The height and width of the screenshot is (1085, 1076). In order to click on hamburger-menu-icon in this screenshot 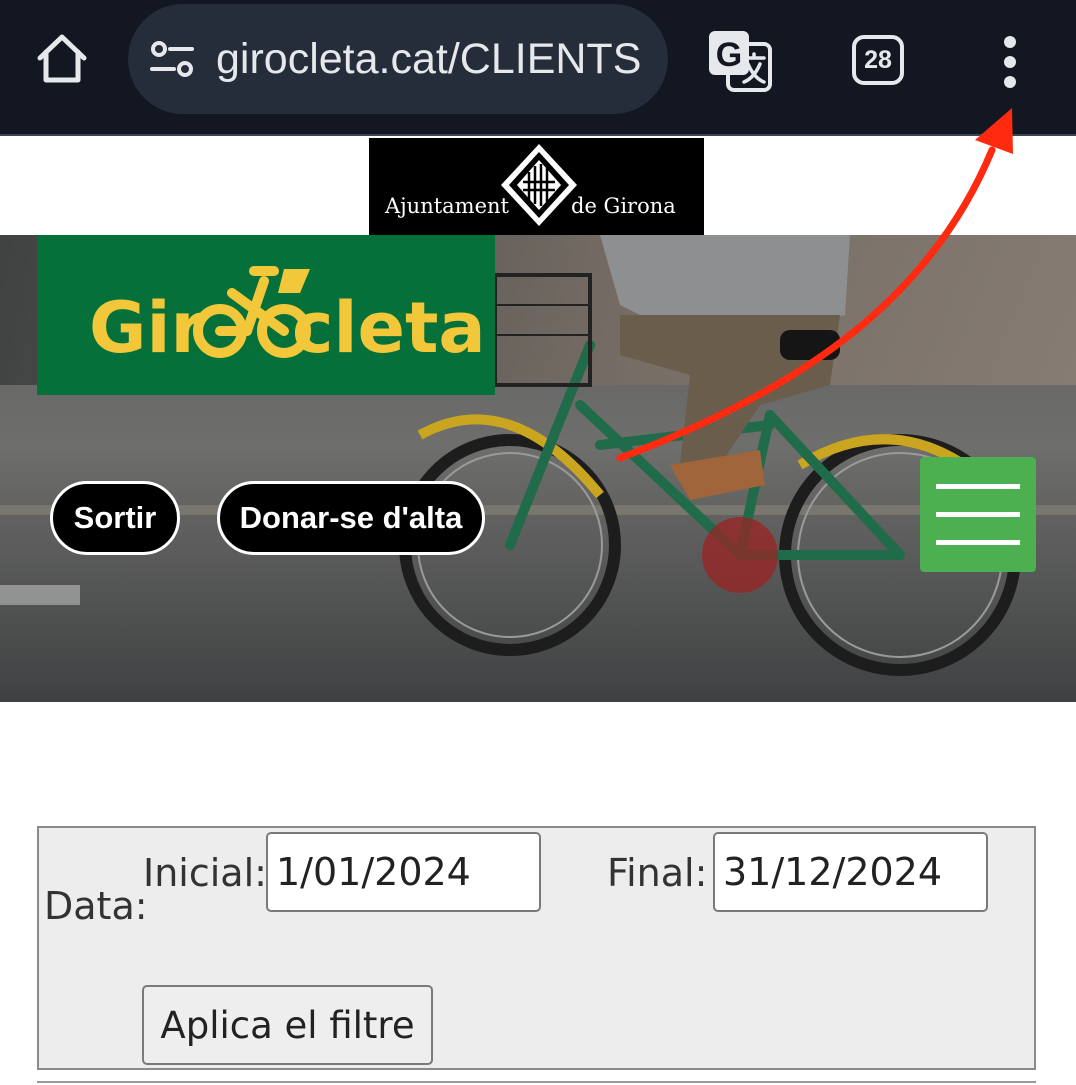, I will do `click(978, 514)`.